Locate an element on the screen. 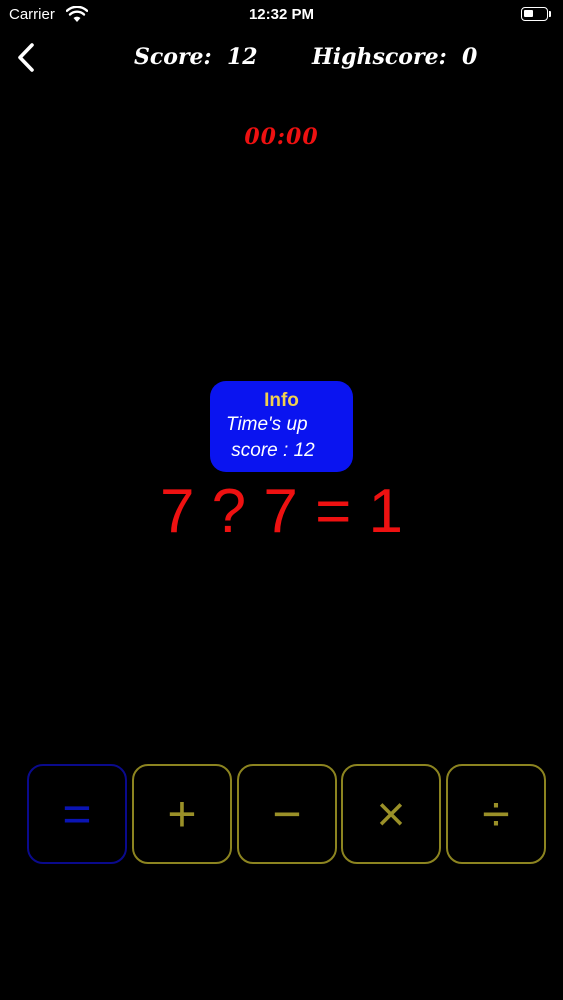 This screenshot has height=1000, width=563. equals-button: = is located at coordinates (77, 814).